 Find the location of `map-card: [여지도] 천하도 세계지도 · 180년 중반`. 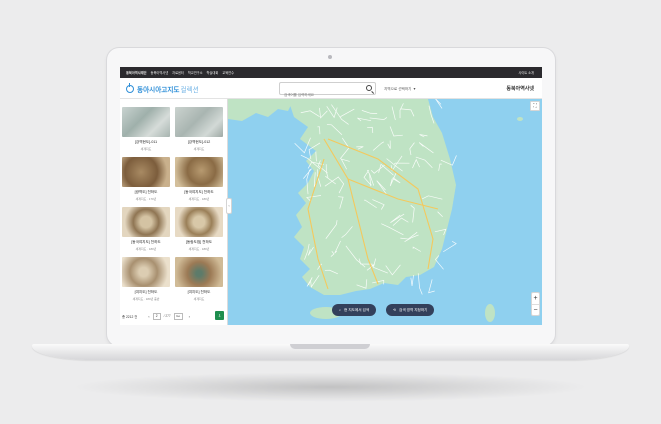

map-card: [여지도] 천하도 세계지도 · 180년 중반 is located at coordinates (146, 279).